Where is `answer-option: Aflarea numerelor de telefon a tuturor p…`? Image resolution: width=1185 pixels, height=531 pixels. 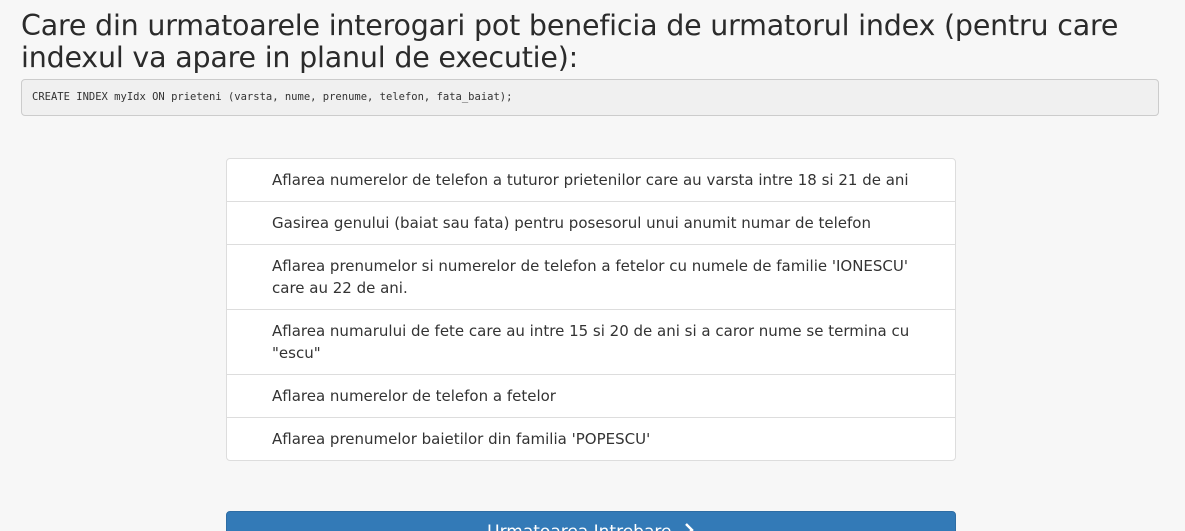 answer-option: Aflarea numerelor de telefon a tuturor p… is located at coordinates (591, 180).